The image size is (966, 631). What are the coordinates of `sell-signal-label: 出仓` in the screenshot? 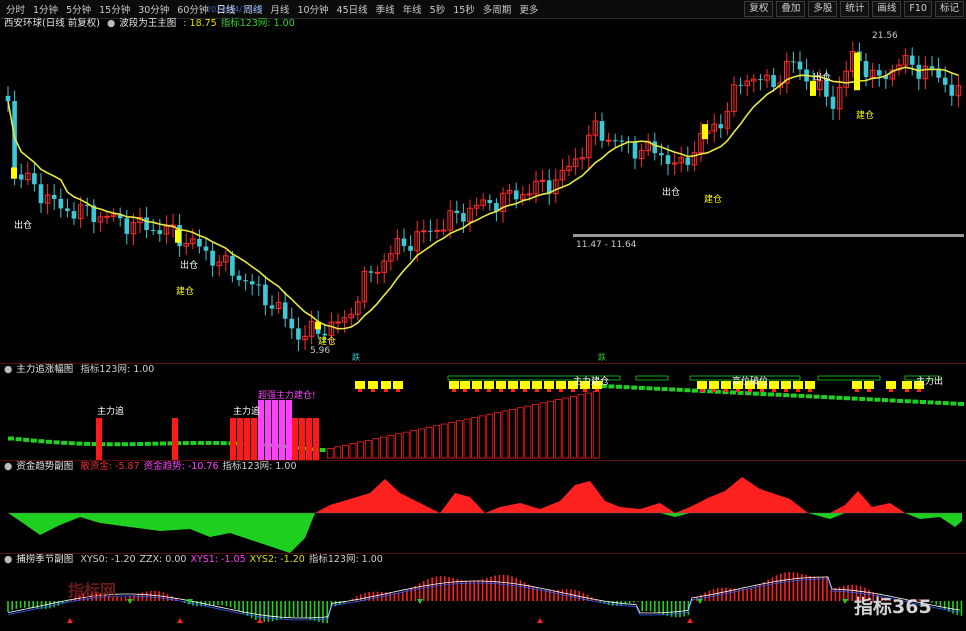 It's located at (23, 225).